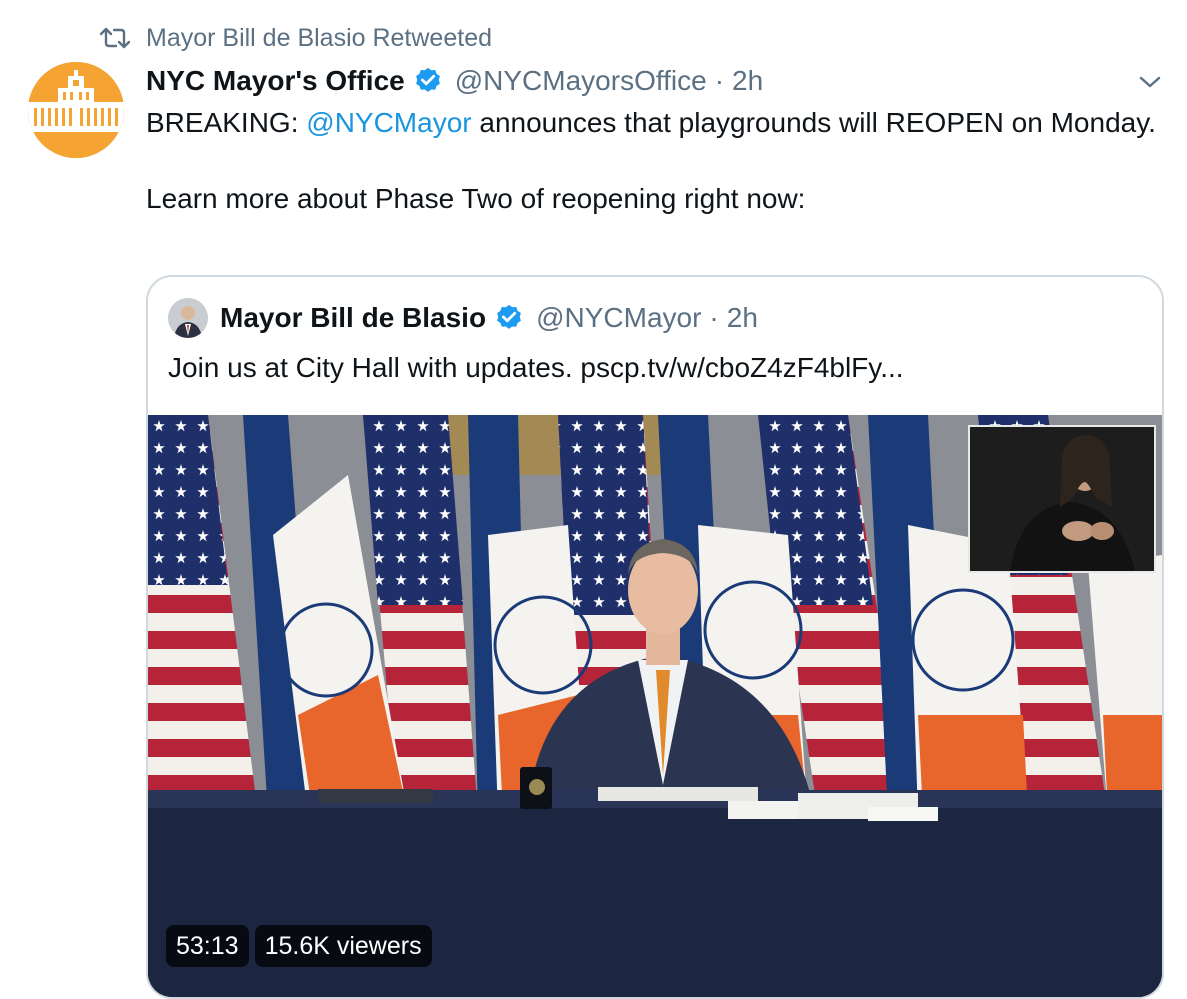 Image resolution: width=1187 pixels, height=999 pixels. What do you see at coordinates (115, 38) in the screenshot?
I see `retweet-icon` at bounding box center [115, 38].